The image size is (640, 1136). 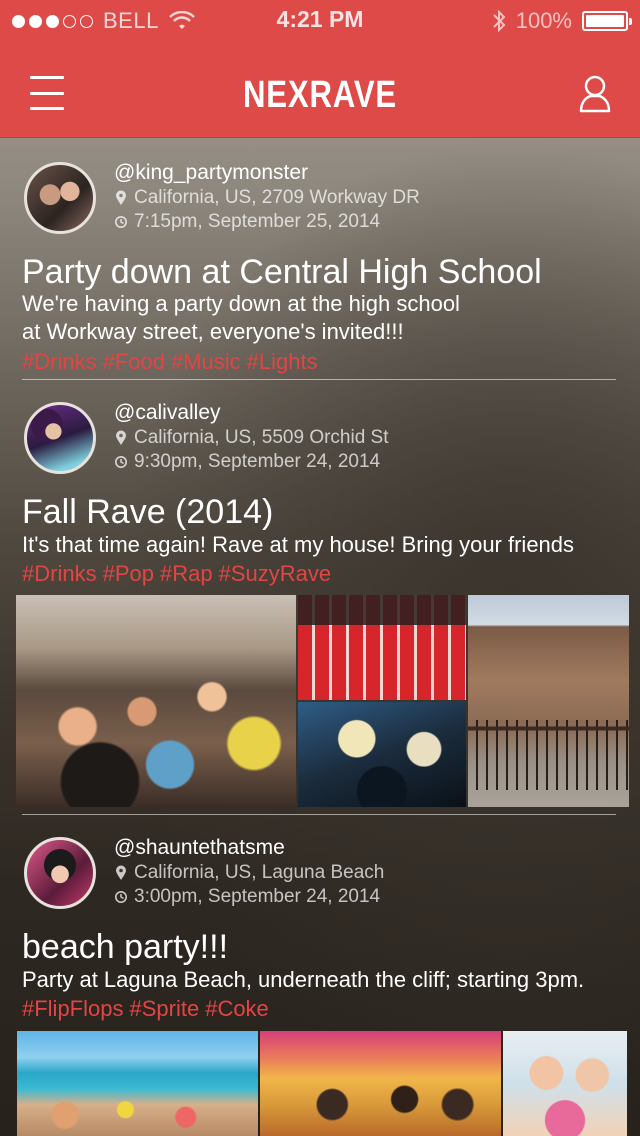 I want to click on post-title: Fall Rave (2014), so click(x=147, y=512).